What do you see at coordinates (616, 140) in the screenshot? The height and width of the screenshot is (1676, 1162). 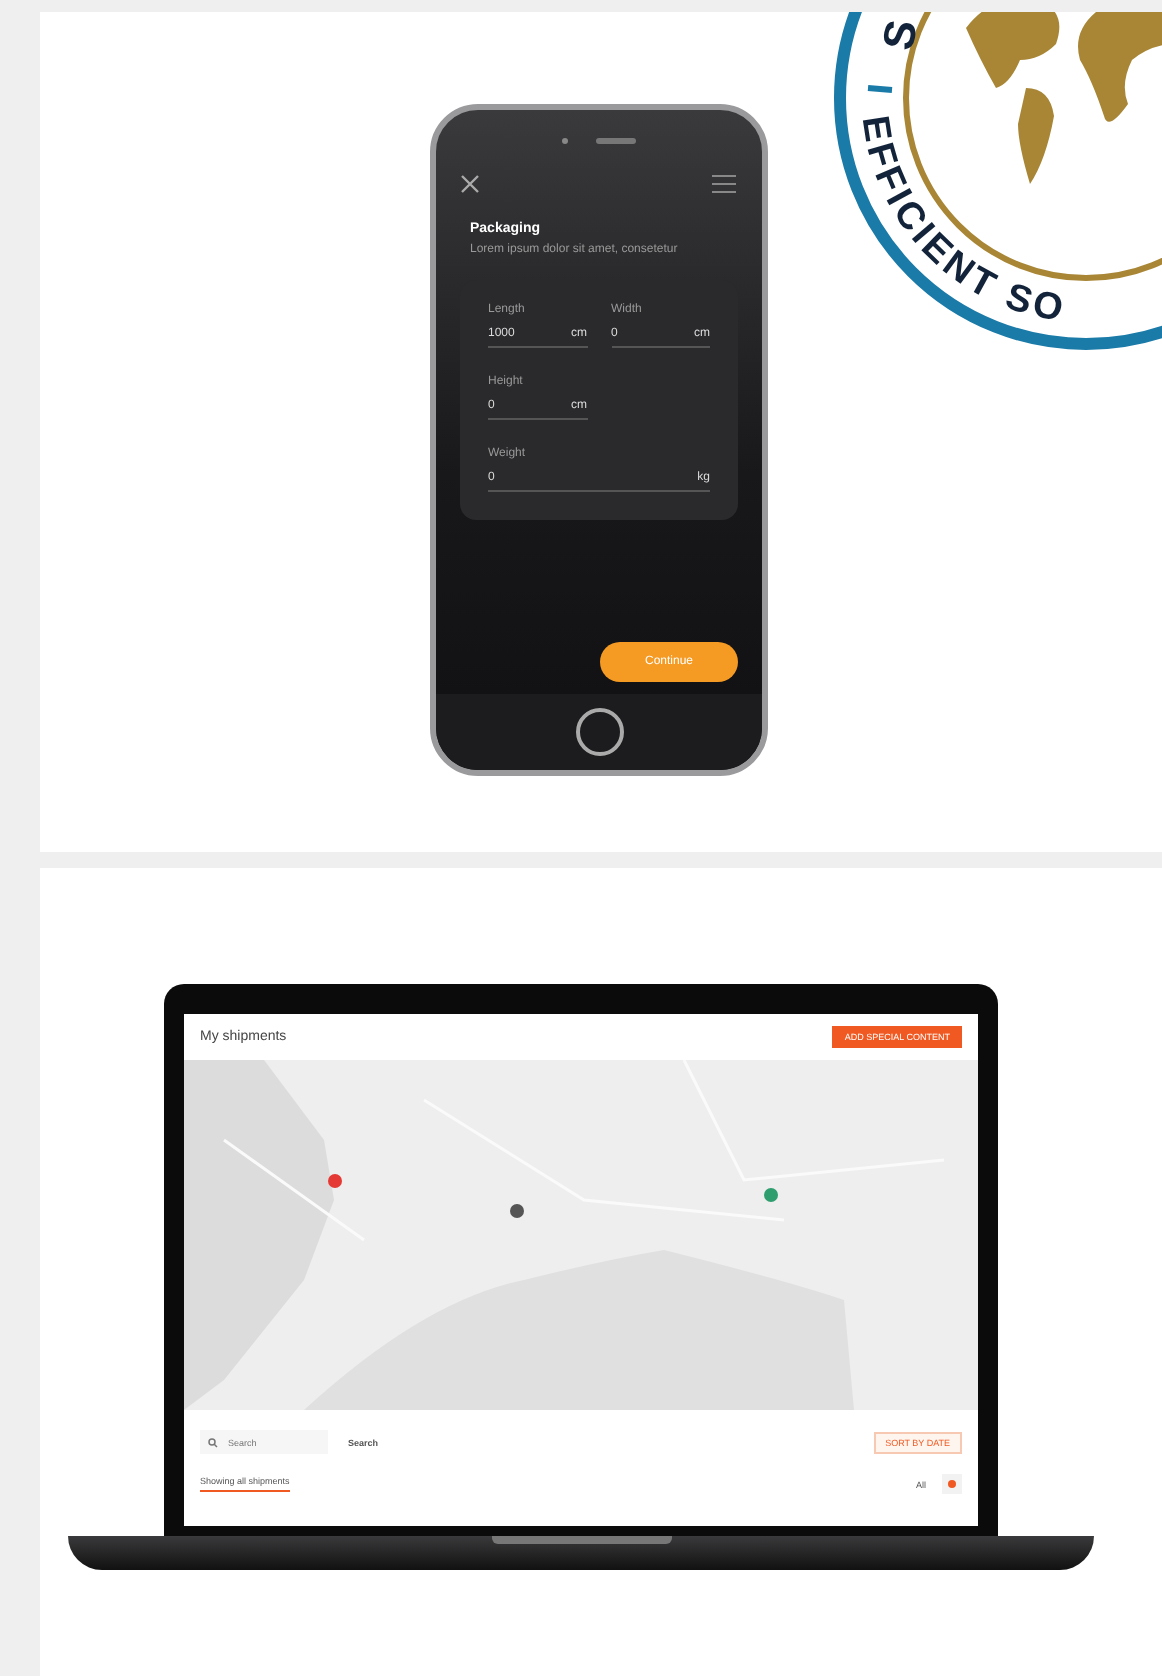 I see `speaker-icon` at bounding box center [616, 140].